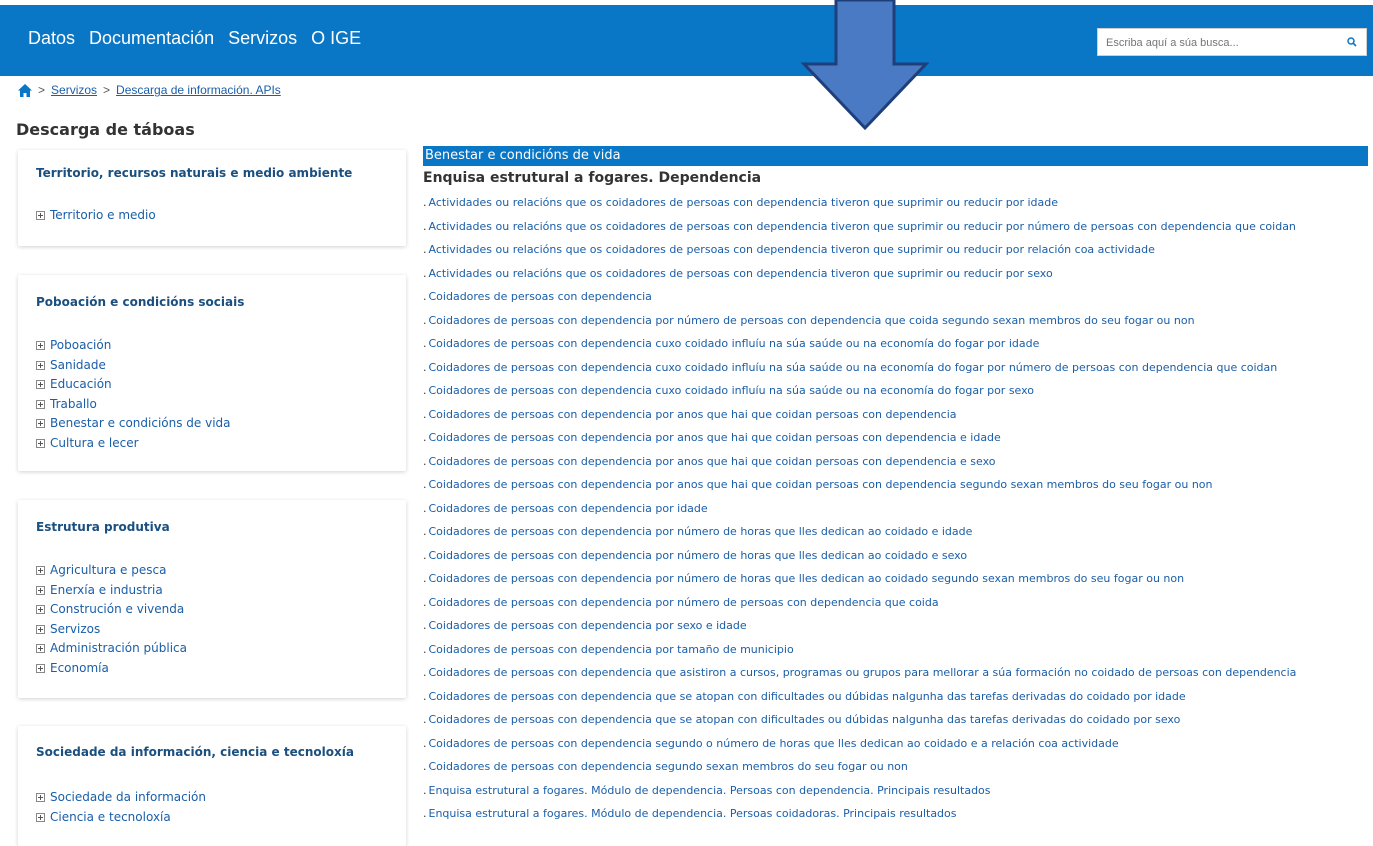 Image resolution: width=1373 pixels, height=846 pixels. What do you see at coordinates (133, 366) in the screenshot?
I see `sidebar-item-sanidade: Sanidade` at bounding box center [133, 366].